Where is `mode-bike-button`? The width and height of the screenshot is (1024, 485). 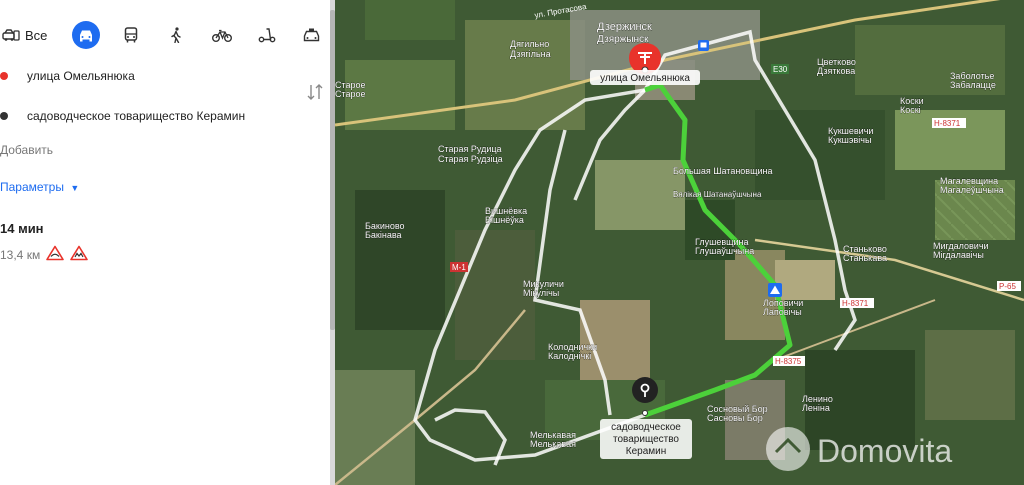
mode-bike-button is located at coordinates (222, 35).